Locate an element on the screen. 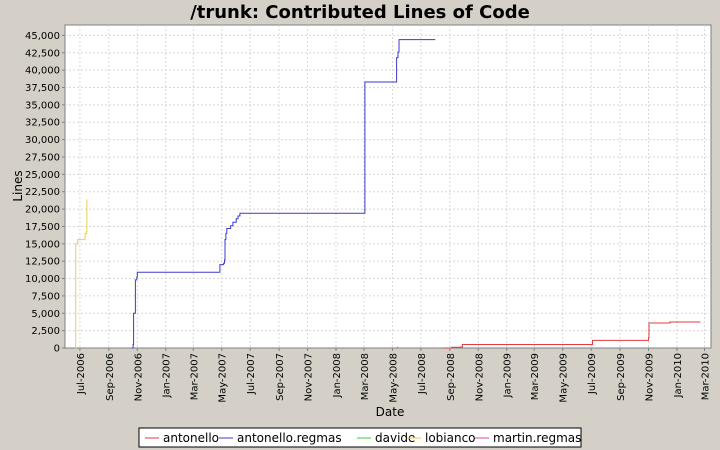 Image resolution: width=720 pixels, height=450 pixels. y-tick-label: 27,500 is located at coordinates (42, 157).